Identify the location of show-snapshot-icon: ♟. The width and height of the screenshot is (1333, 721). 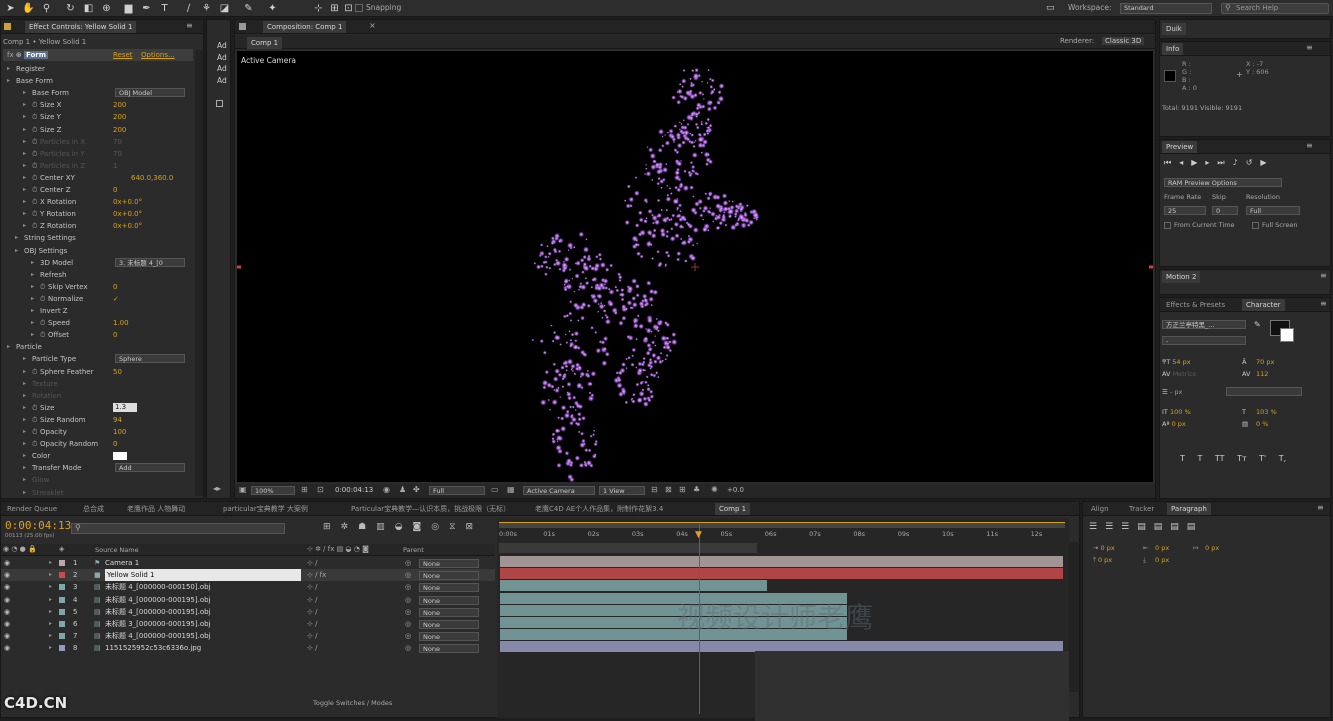
(402, 489).